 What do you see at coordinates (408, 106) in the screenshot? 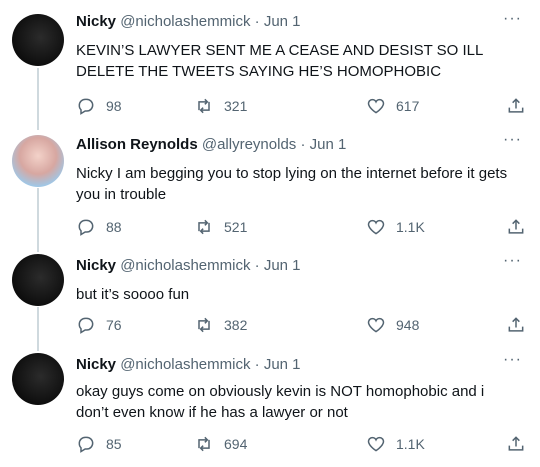
I see `like-count: 617` at bounding box center [408, 106].